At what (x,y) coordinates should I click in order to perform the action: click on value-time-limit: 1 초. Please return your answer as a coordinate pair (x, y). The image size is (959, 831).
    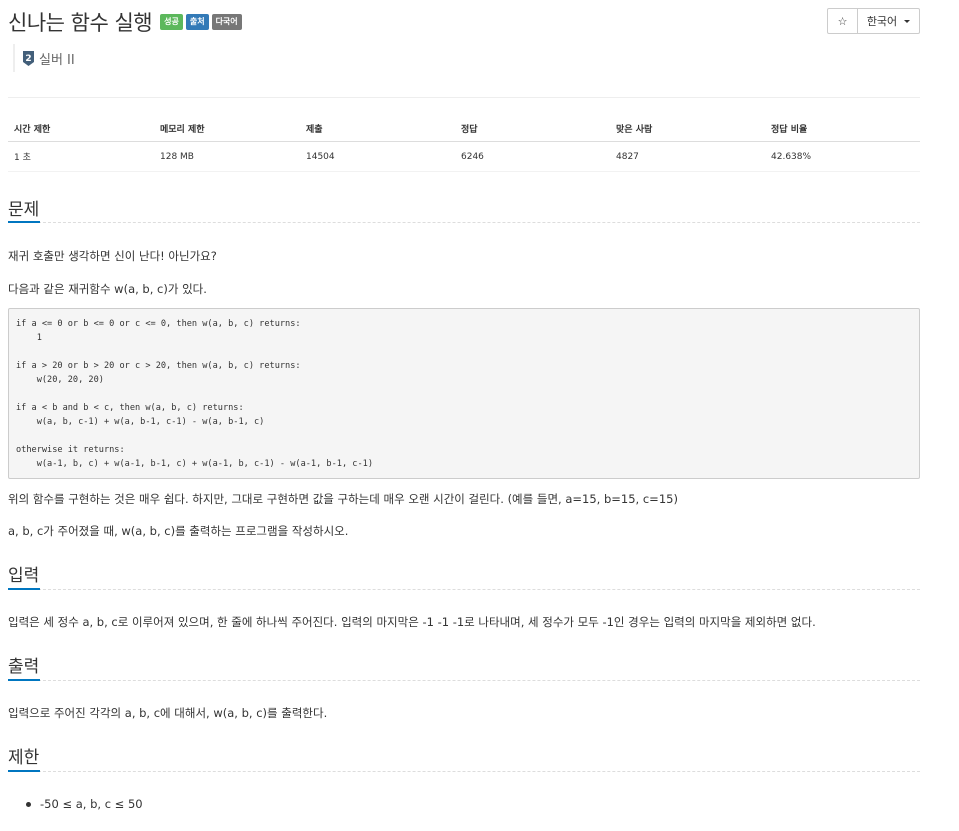
    Looking at the image, I should click on (22, 158).